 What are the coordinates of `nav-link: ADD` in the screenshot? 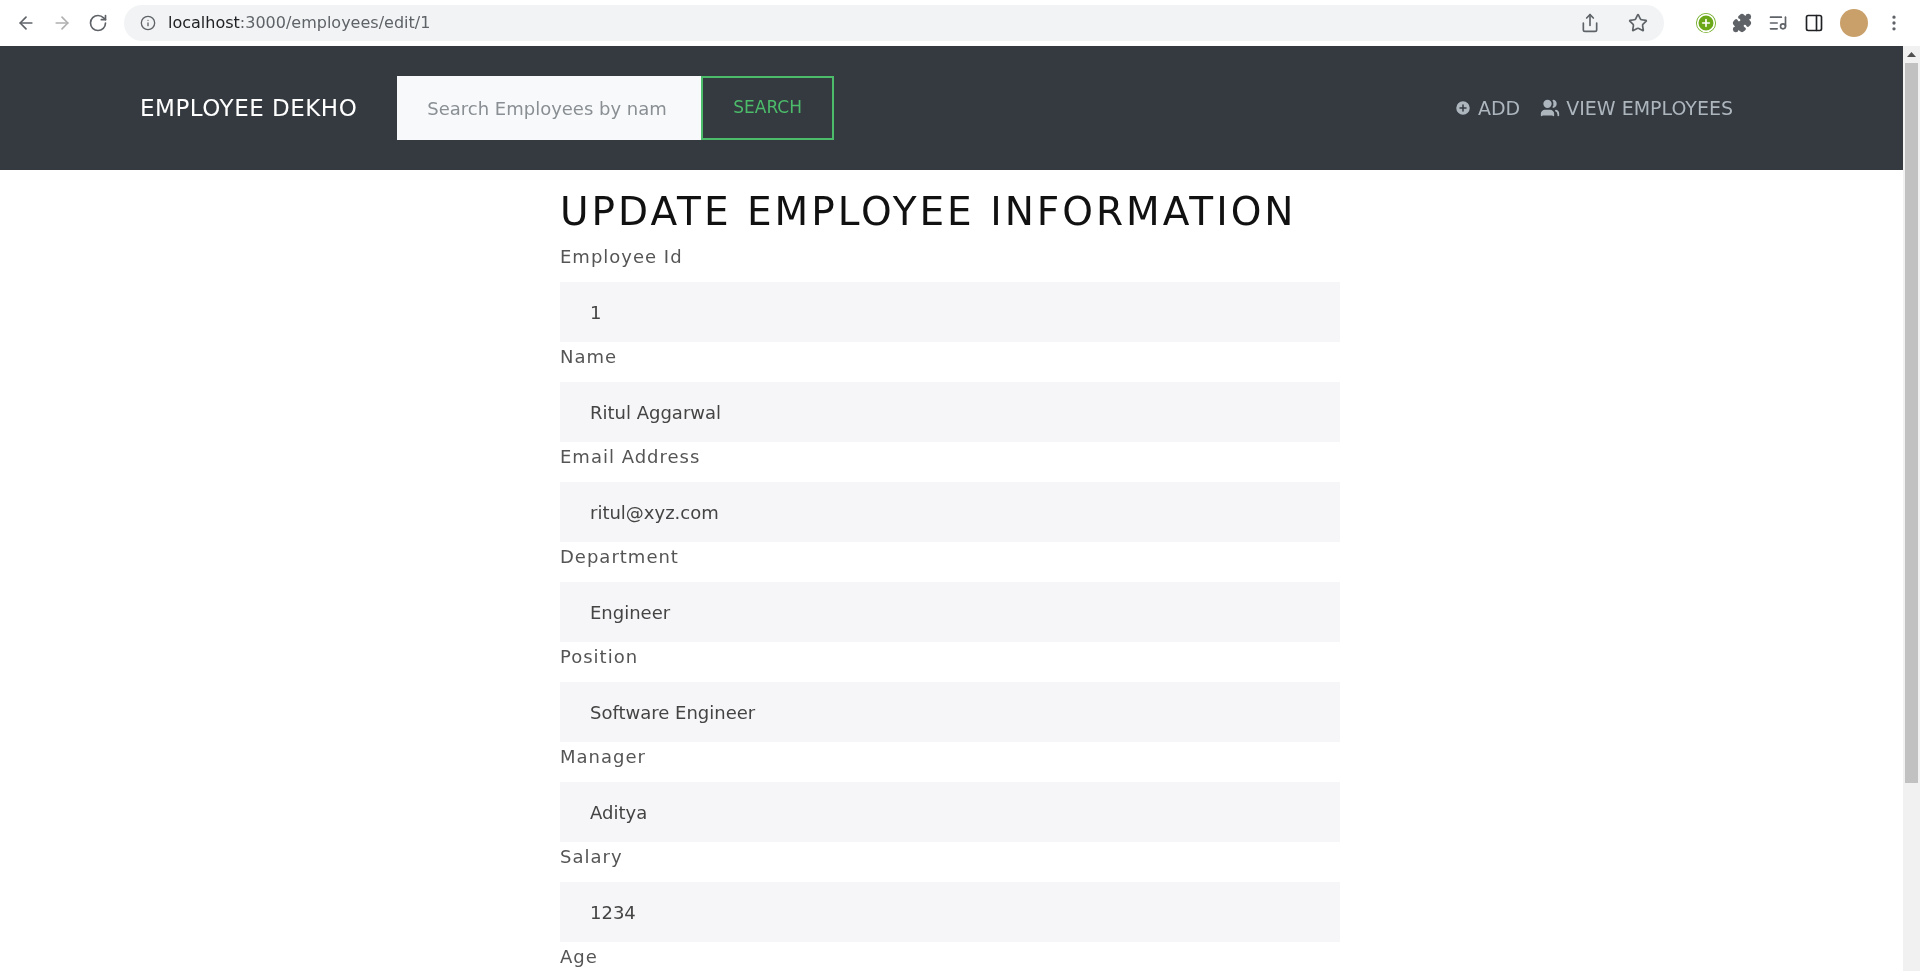 It's located at (1487, 108).